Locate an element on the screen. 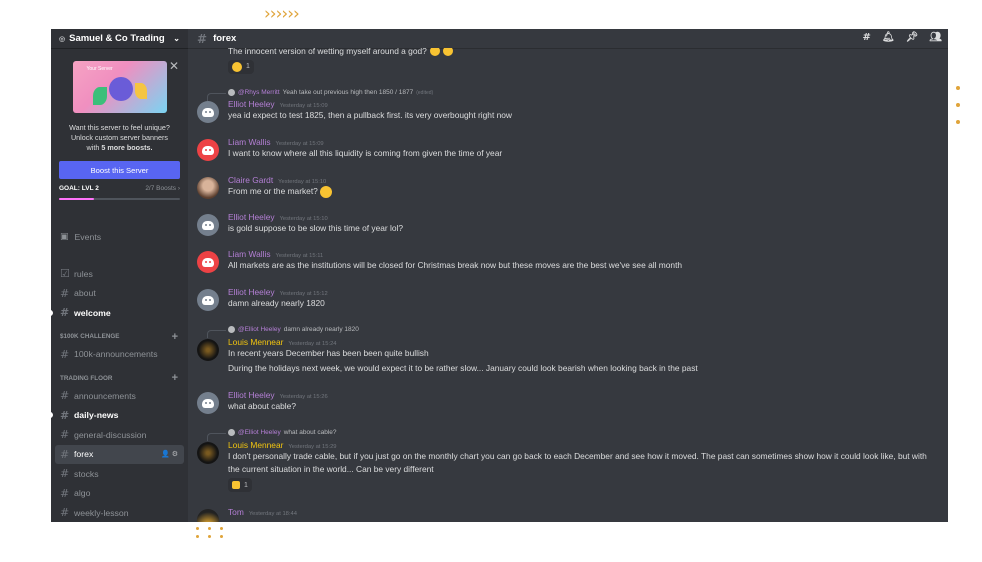  reply-preview: @Elliot Heeley what about cable? is located at coordinates (272, 435).